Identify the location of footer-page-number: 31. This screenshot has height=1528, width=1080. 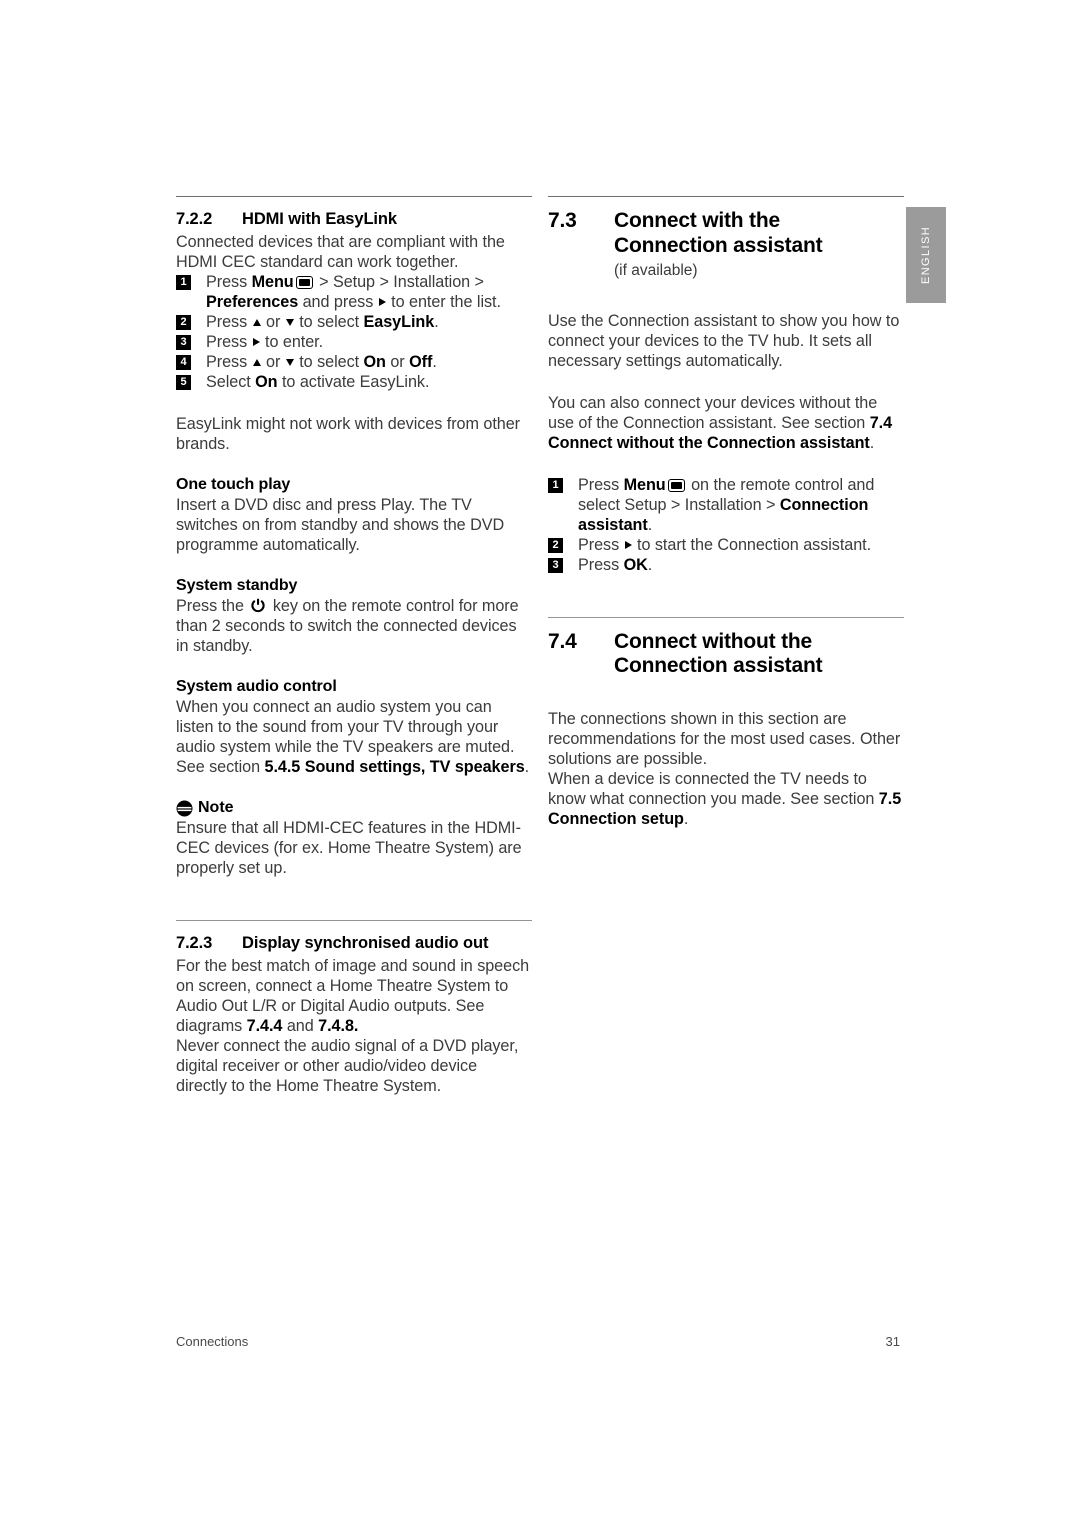
(892, 1341).